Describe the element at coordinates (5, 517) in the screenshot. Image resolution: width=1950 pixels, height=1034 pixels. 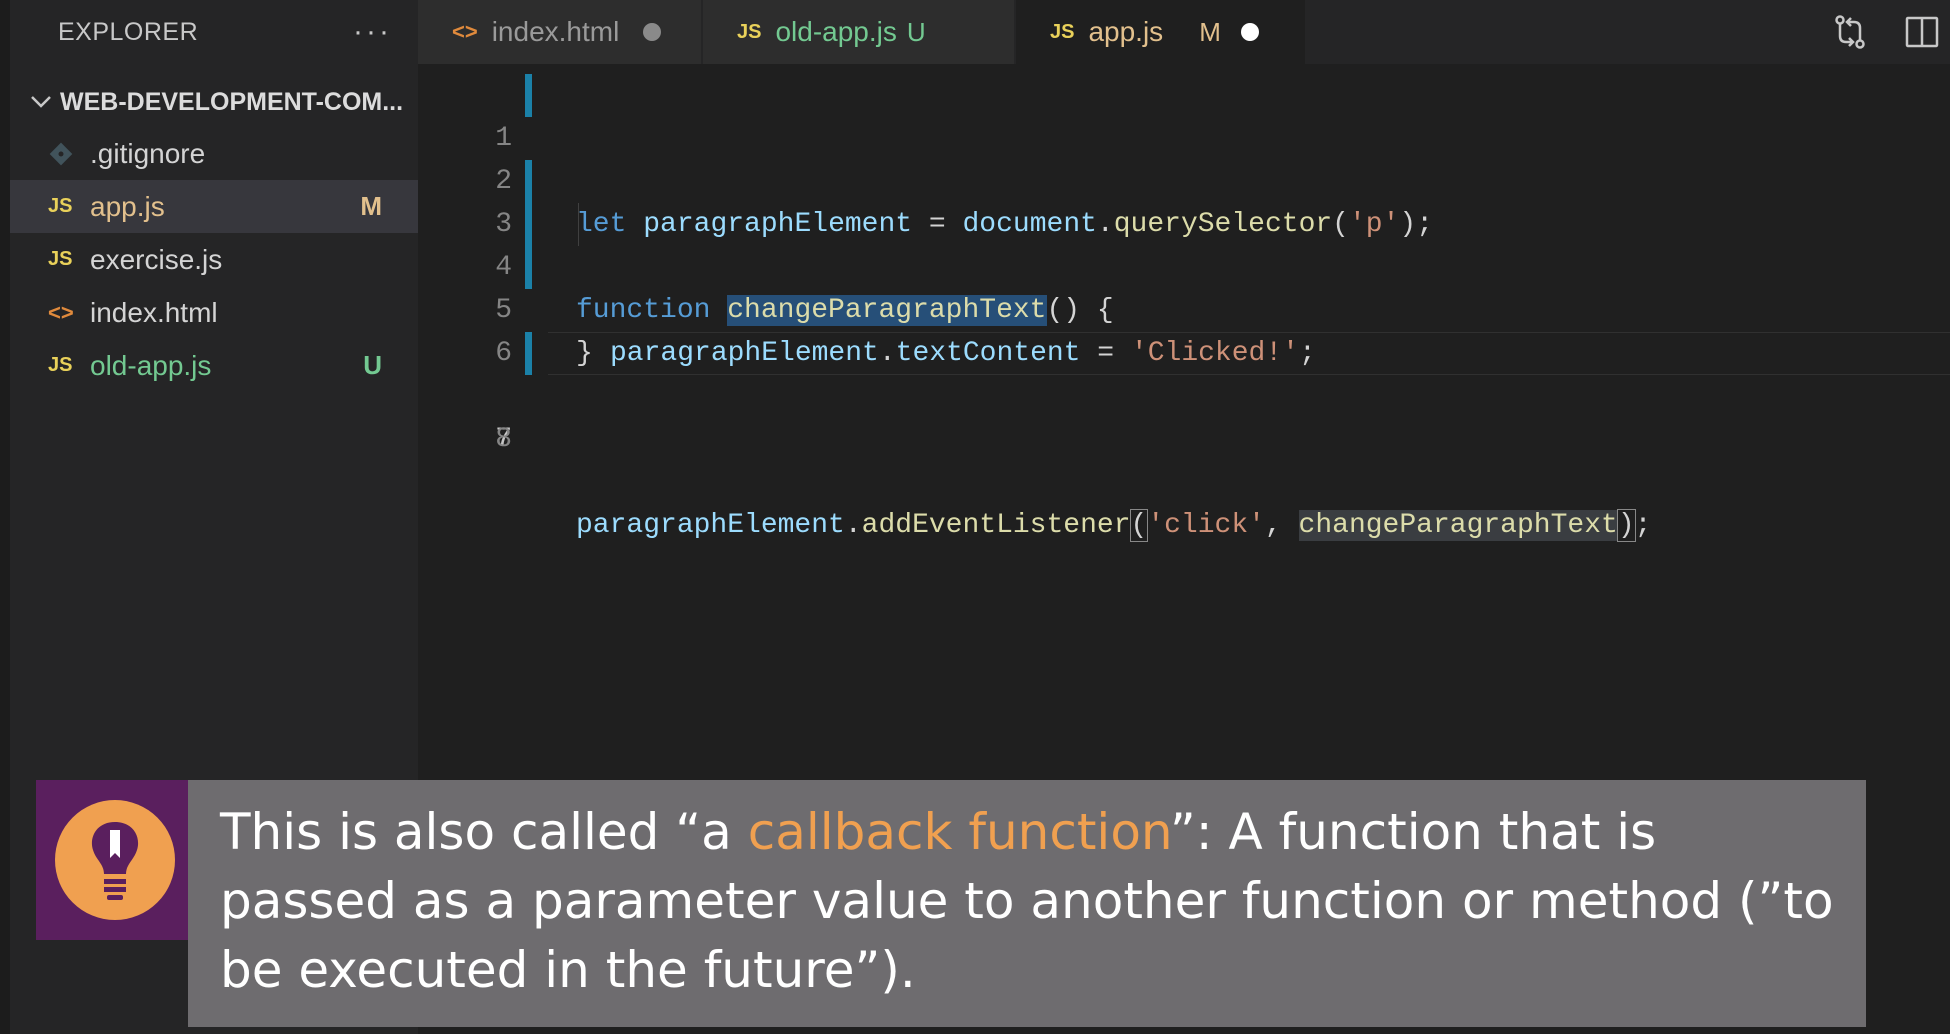
I see `activity-bar-edge` at that location.